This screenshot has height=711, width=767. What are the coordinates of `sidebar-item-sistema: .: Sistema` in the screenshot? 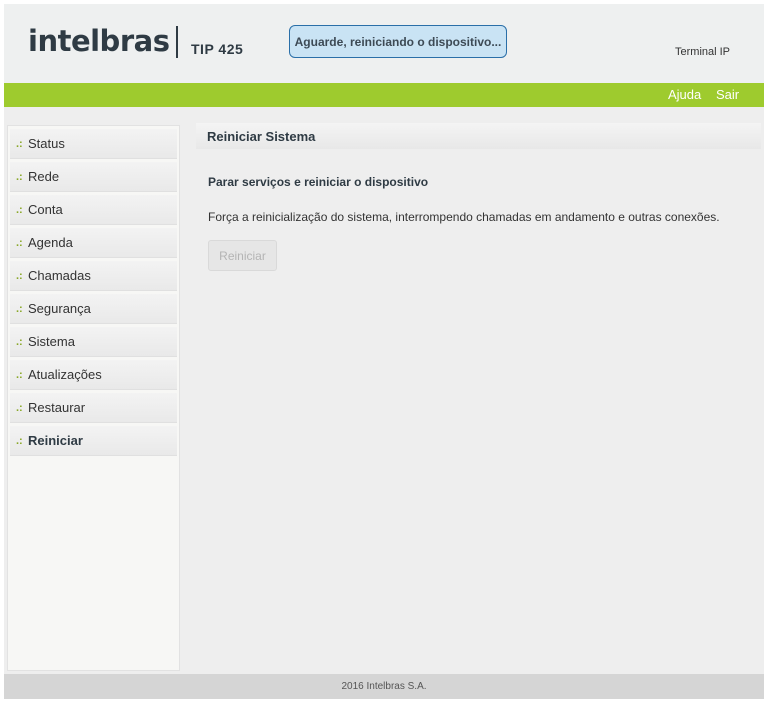 It's located at (93, 342).